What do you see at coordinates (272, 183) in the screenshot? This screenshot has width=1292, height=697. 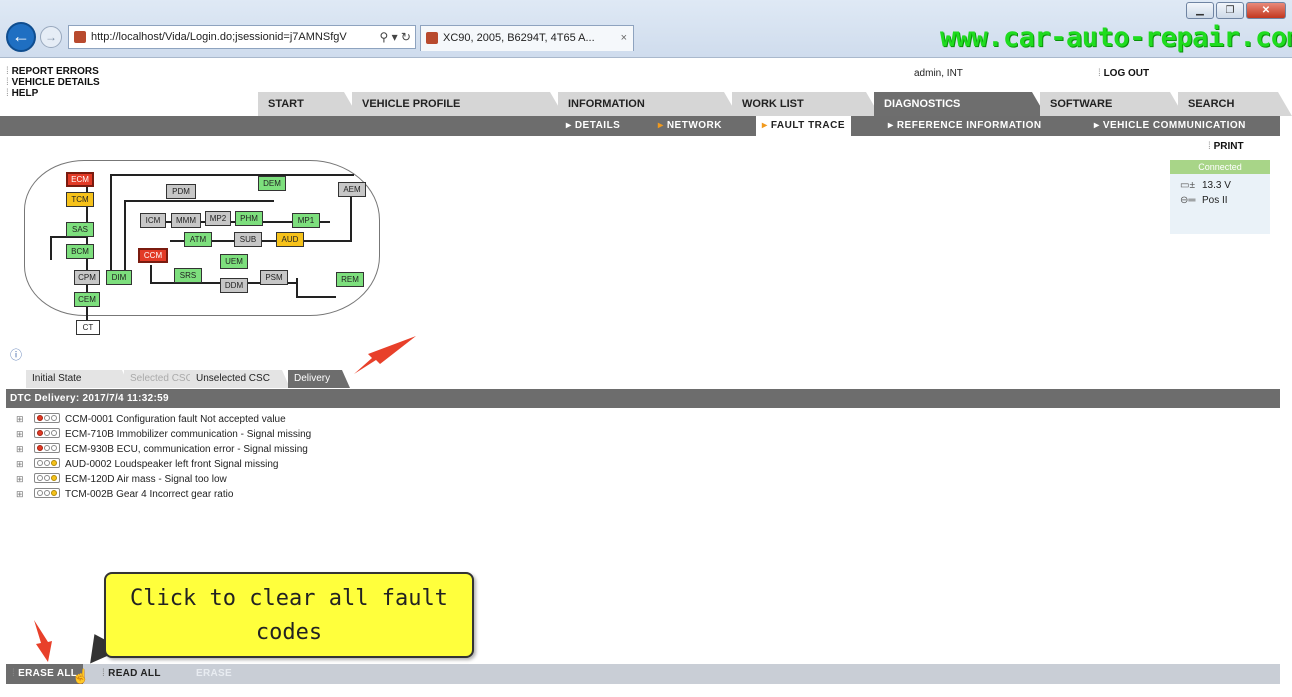 I see `network-node: DEM` at bounding box center [272, 183].